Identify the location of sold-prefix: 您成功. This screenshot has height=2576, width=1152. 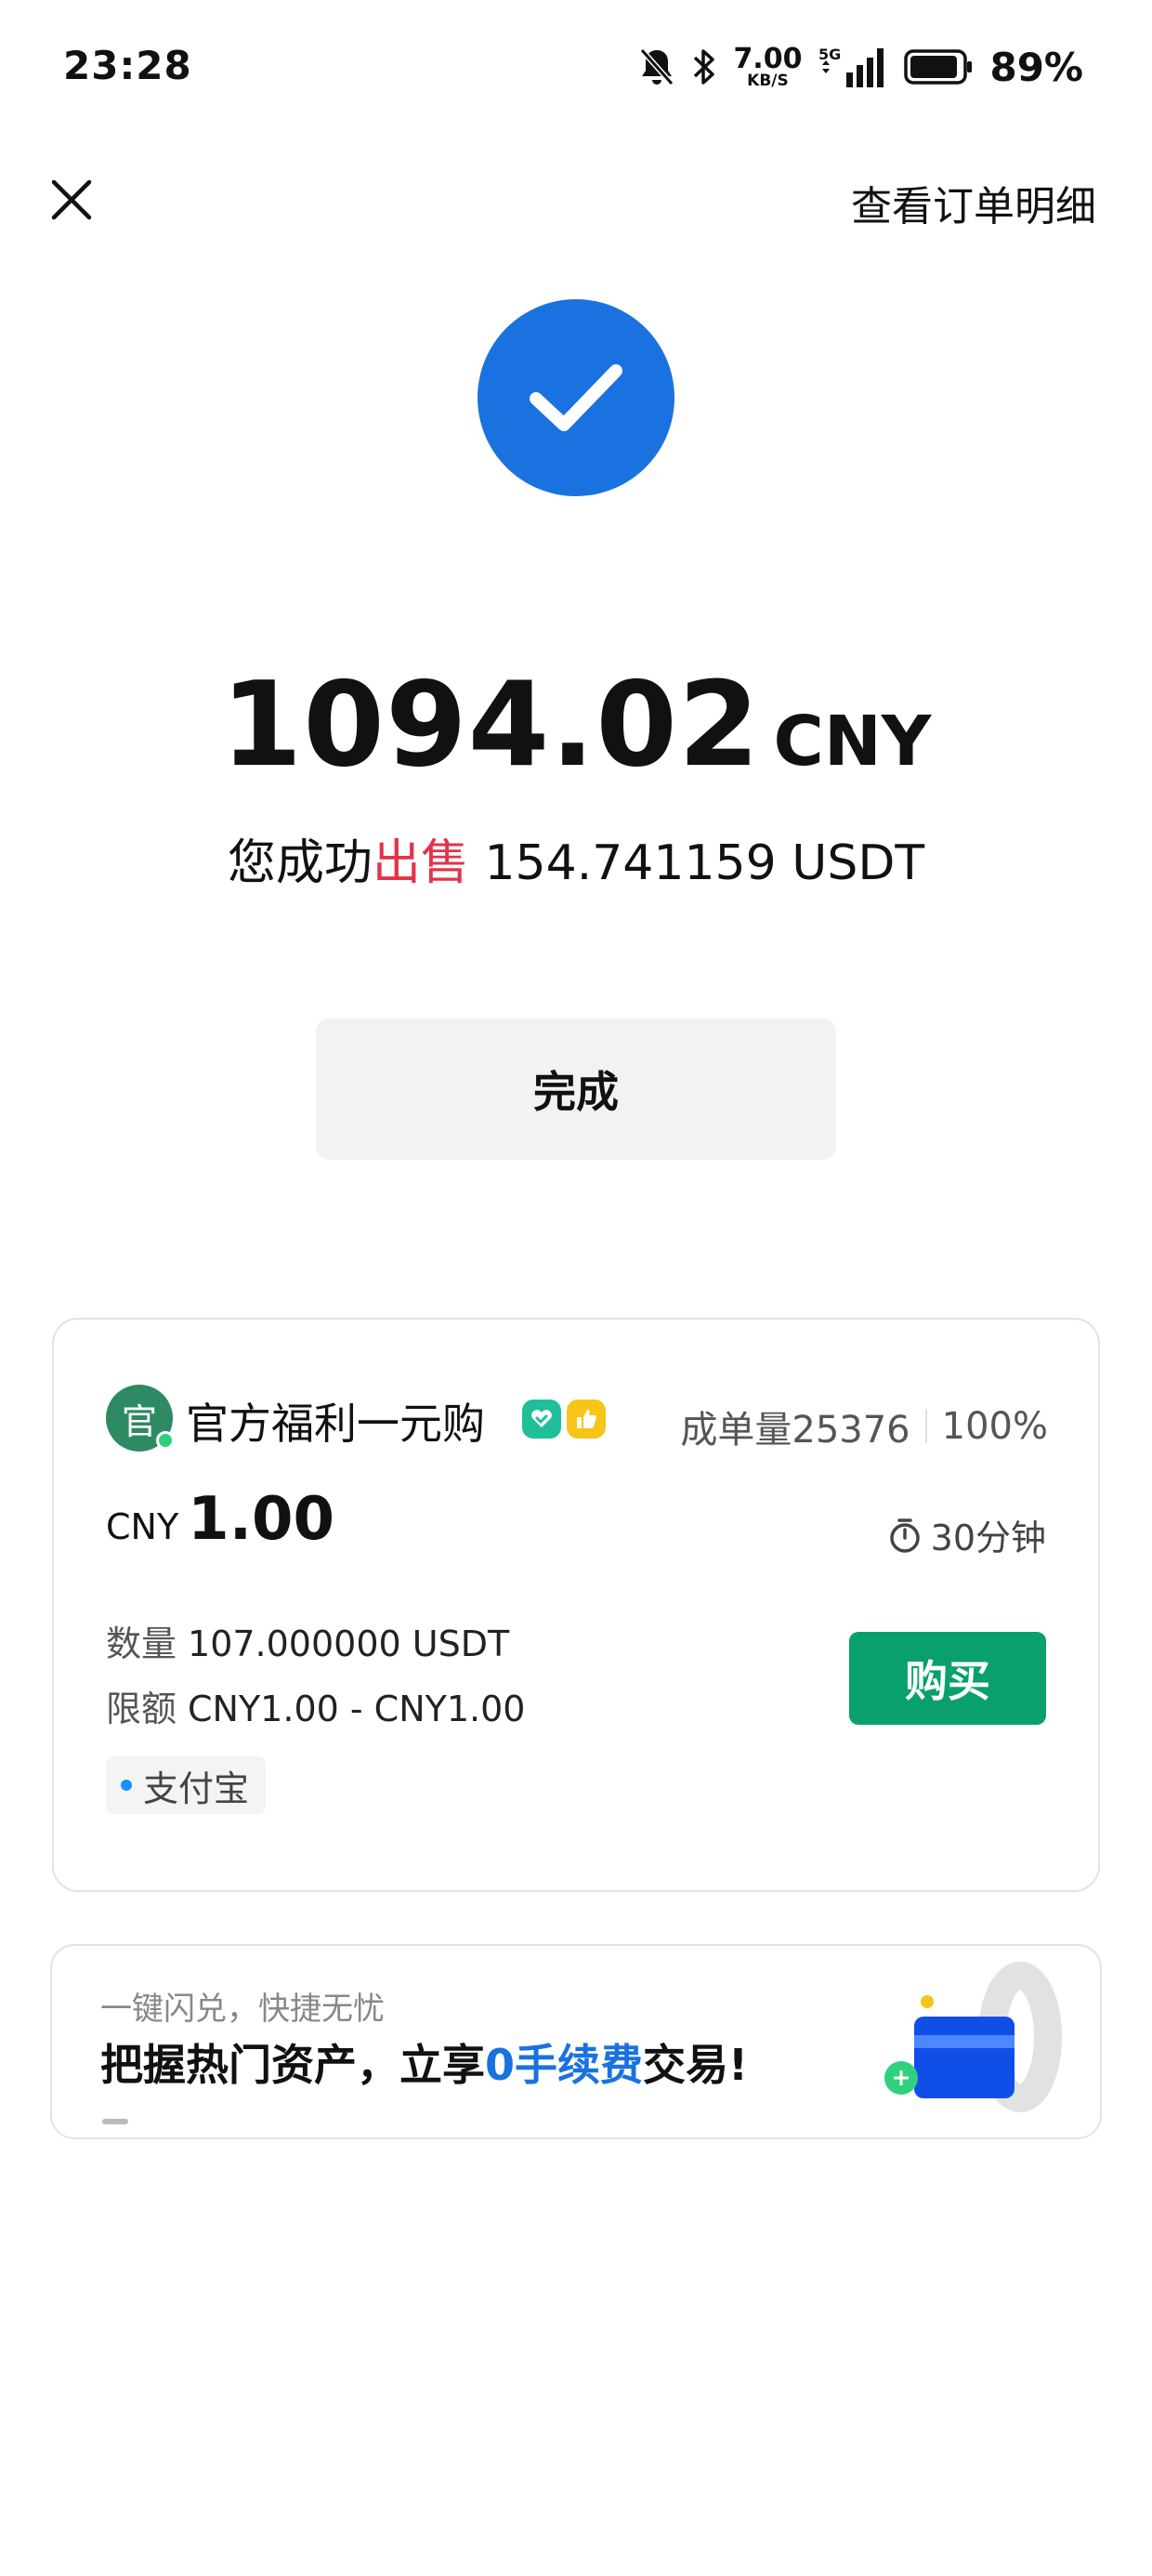
(300, 863).